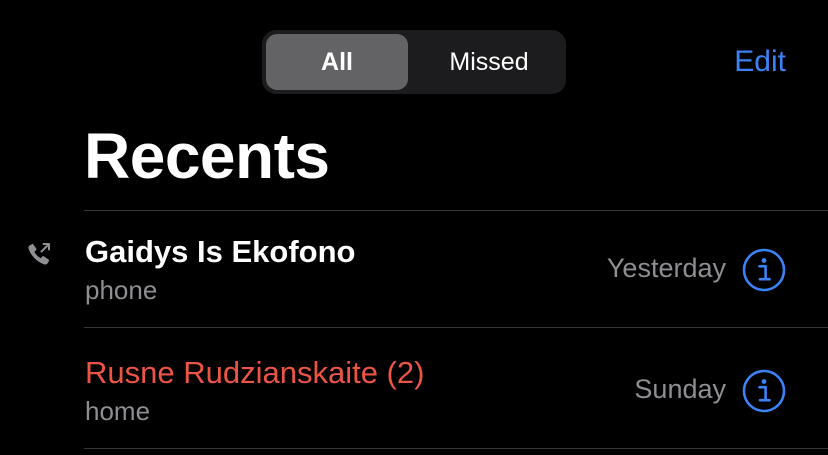  What do you see at coordinates (121, 290) in the screenshot?
I see `call-label: phone` at bounding box center [121, 290].